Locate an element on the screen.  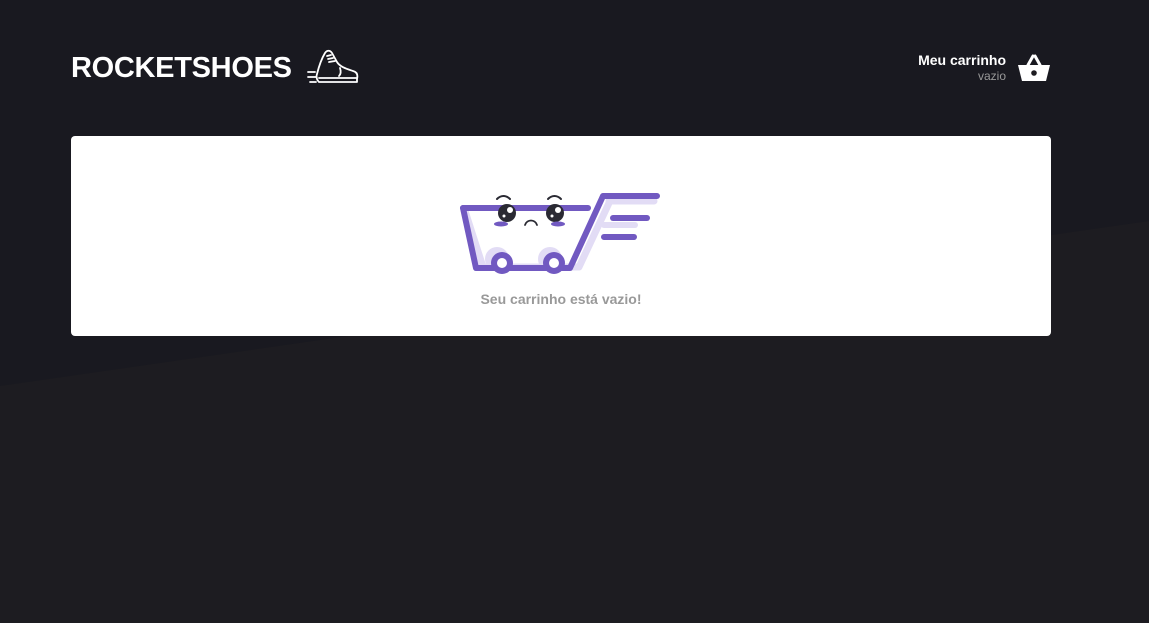
shopping-basket-icon is located at coordinates (1034, 67).